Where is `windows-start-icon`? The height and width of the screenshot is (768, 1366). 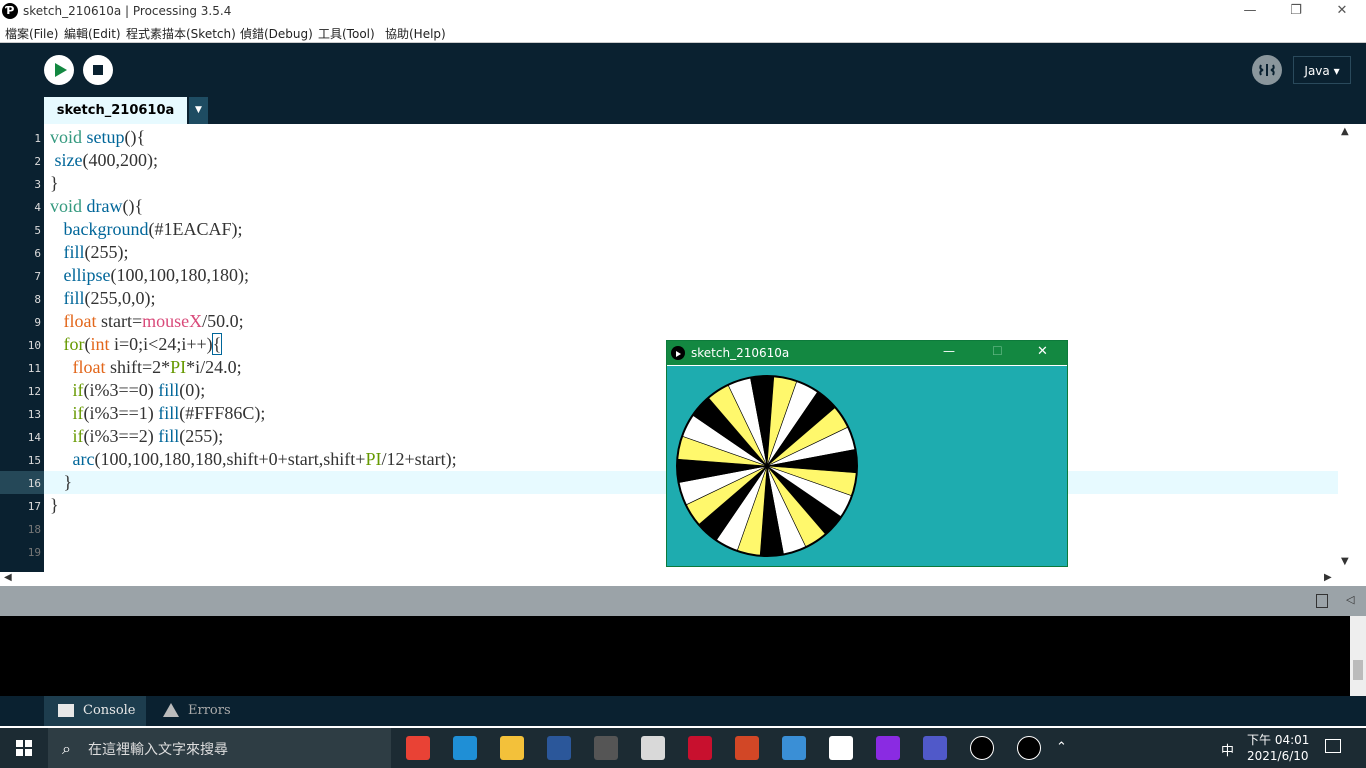 windows-start-icon is located at coordinates (24, 748).